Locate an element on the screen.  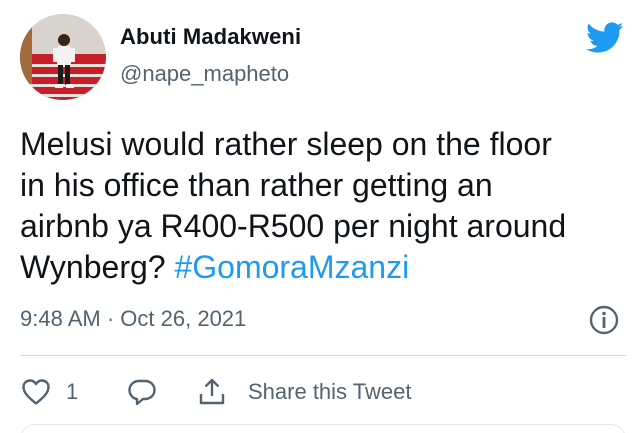
action-bar: 1 Share this Tweet is located at coordinates (215, 392).